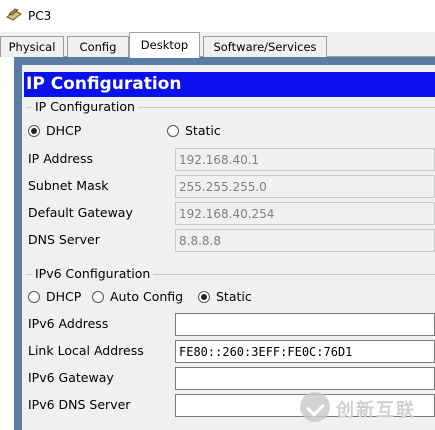 Image resolution: width=435 pixels, height=430 pixels. Describe the element at coordinates (305, 378) in the screenshot. I see `ipv6-gateway-field` at that location.